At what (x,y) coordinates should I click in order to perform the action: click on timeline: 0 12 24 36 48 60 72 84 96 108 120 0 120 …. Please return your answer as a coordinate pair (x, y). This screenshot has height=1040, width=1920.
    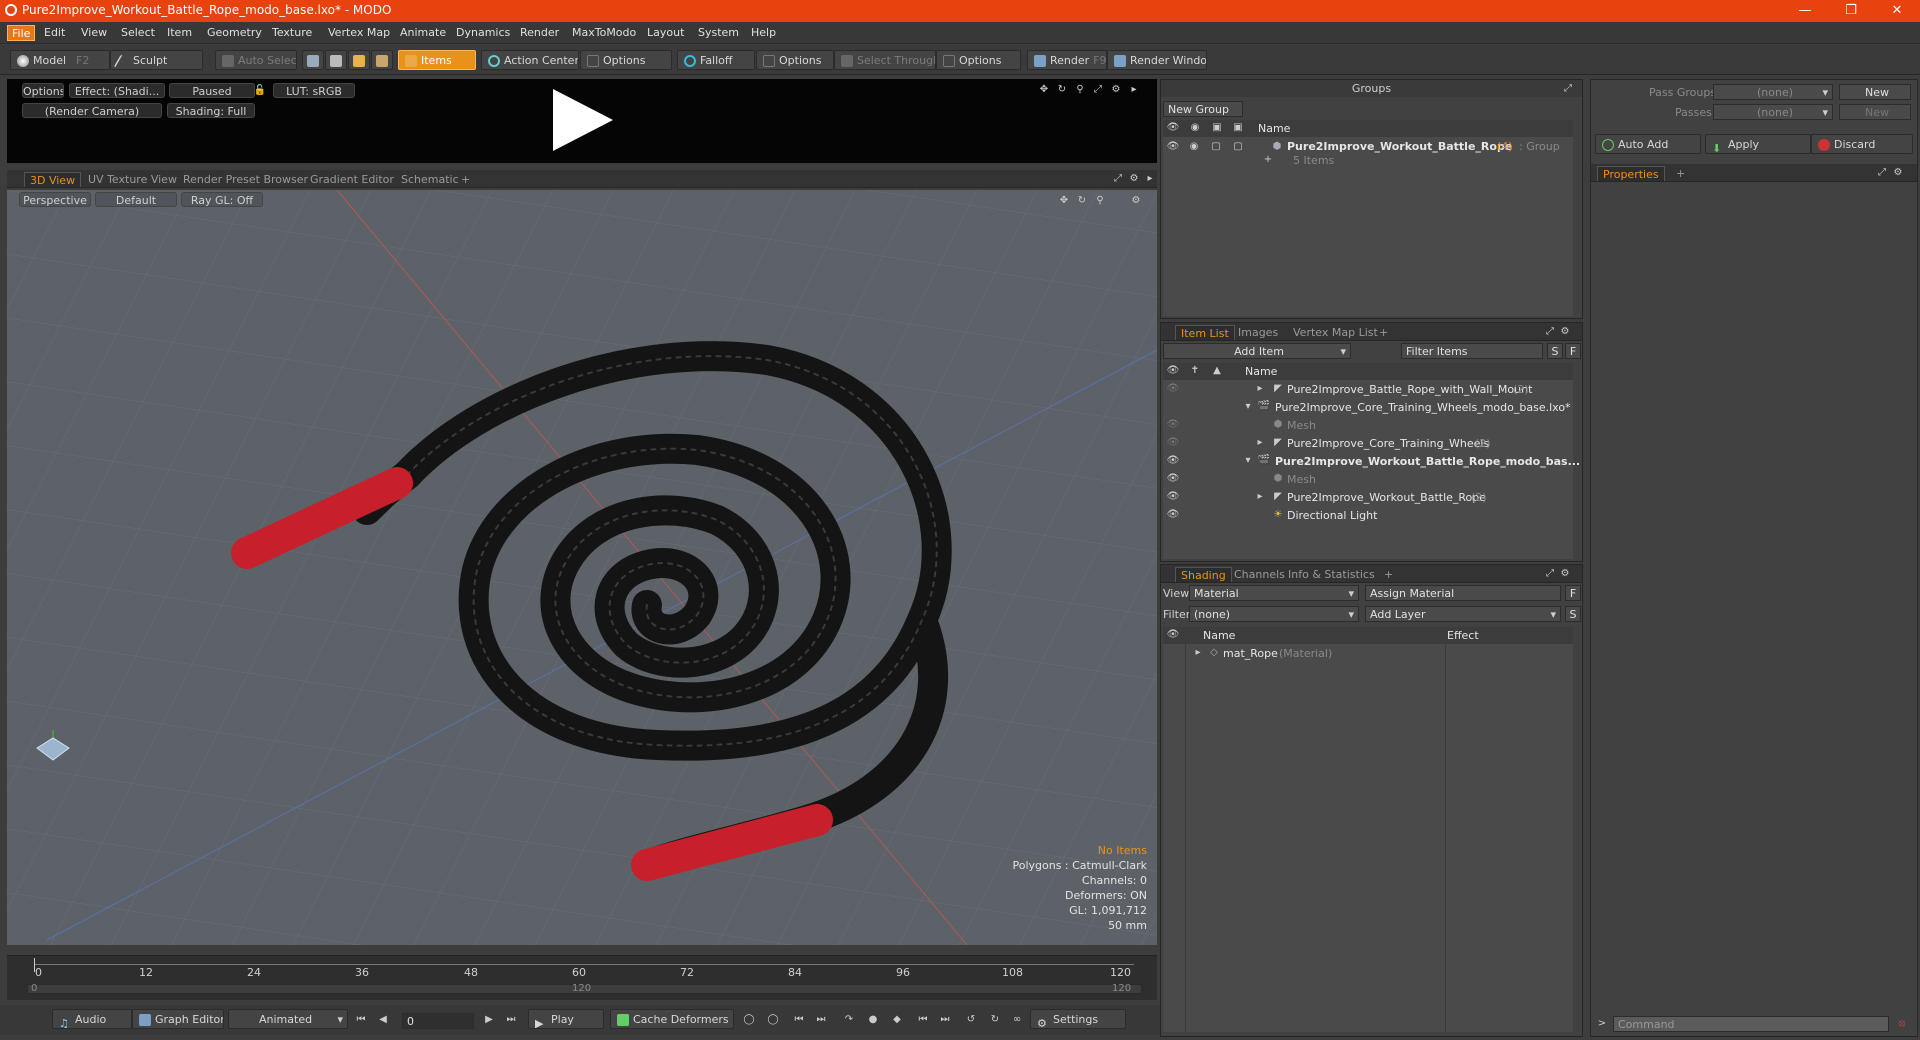
    Looking at the image, I should click on (582, 977).